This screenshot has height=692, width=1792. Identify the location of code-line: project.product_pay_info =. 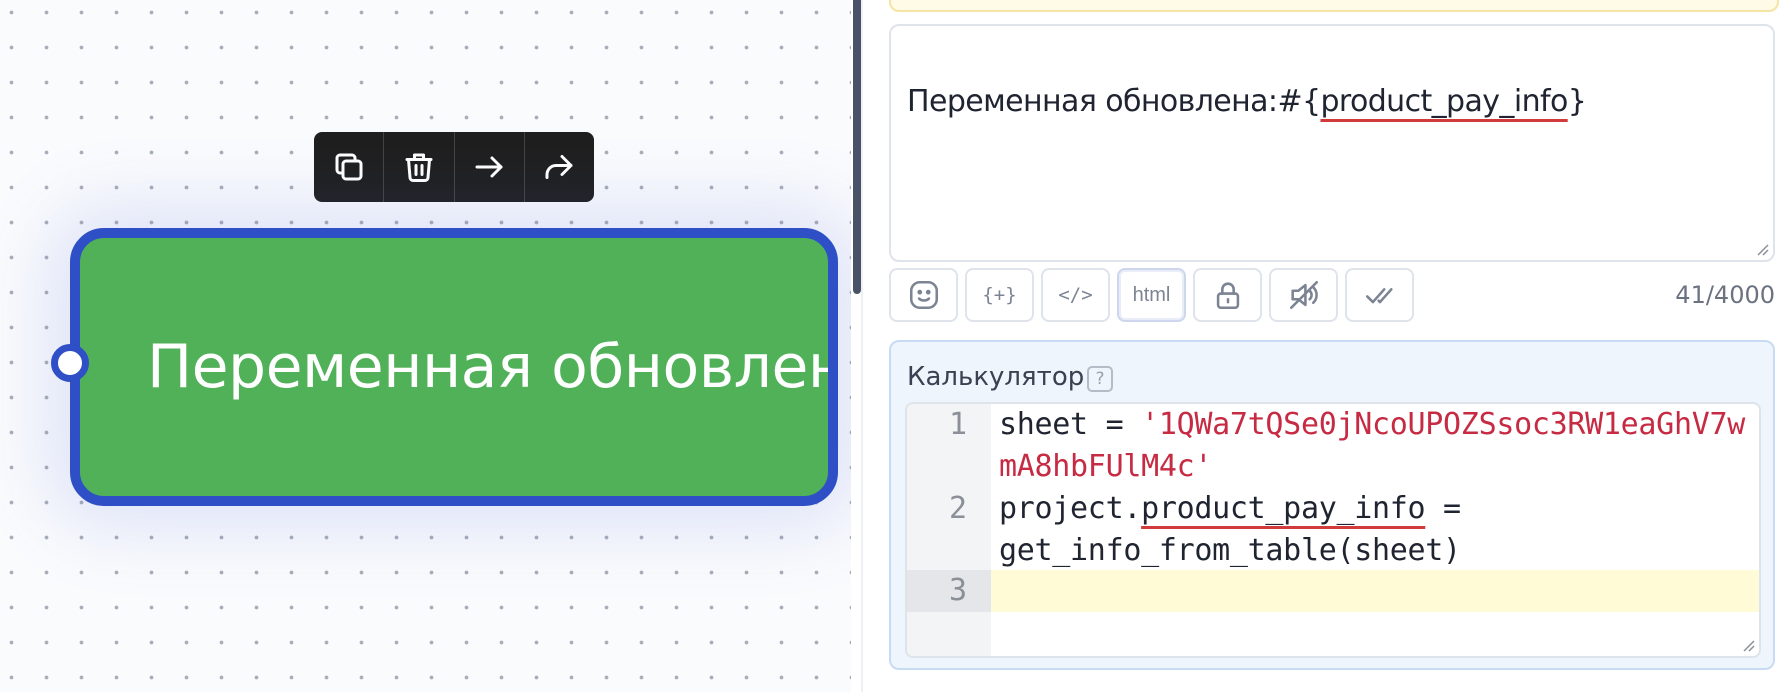
(1230, 509).